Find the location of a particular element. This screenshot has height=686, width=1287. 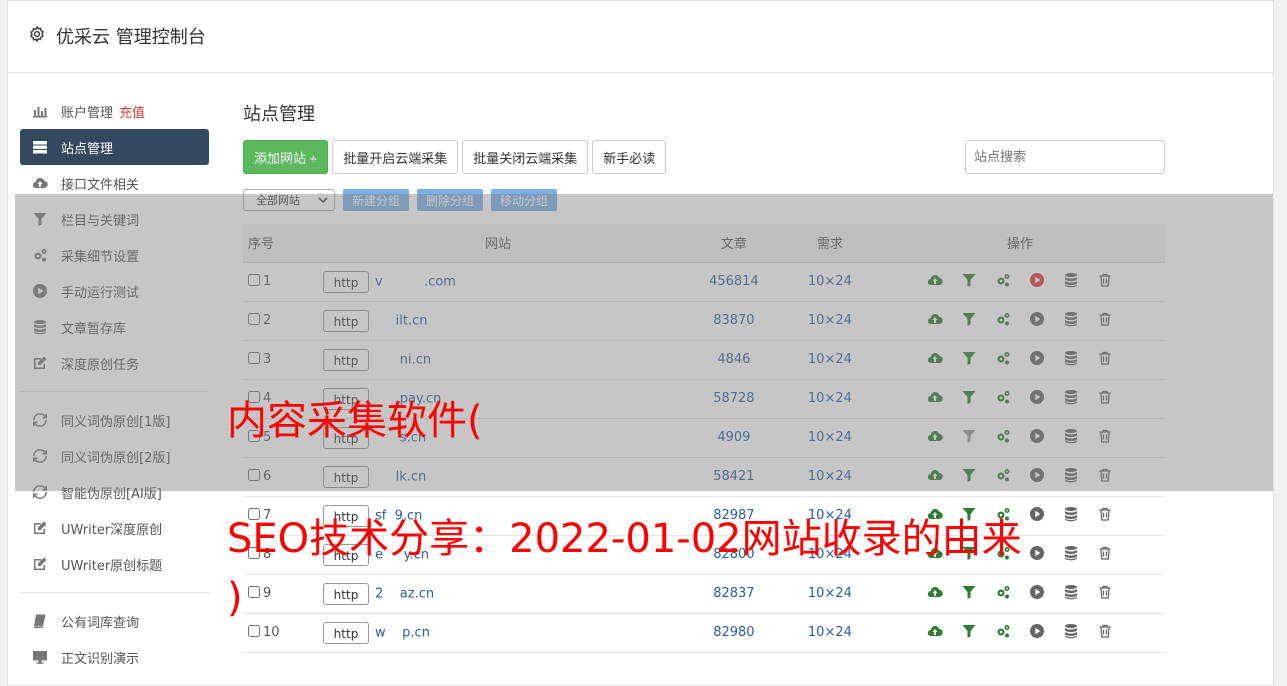

articles-count-link: 83870 is located at coordinates (733, 320).